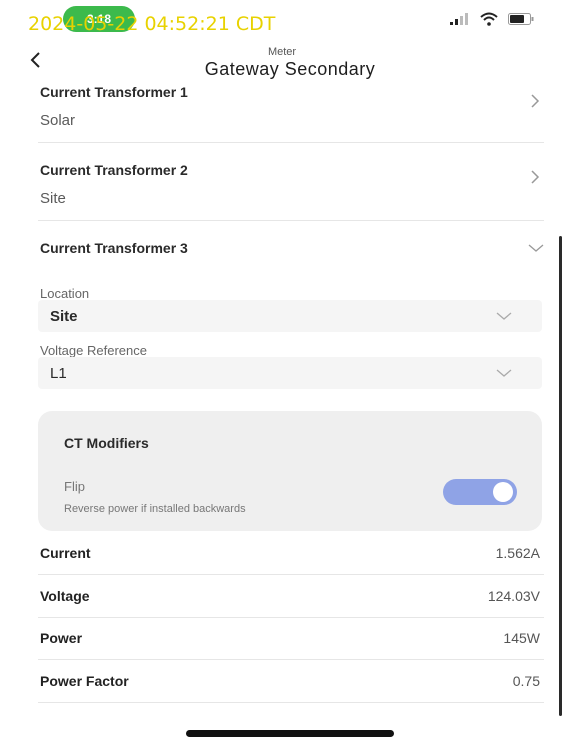  What do you see at coordinates (61, 638) in the screenshot?
I see `metric-label: Power` at bounding box center [61, 638].